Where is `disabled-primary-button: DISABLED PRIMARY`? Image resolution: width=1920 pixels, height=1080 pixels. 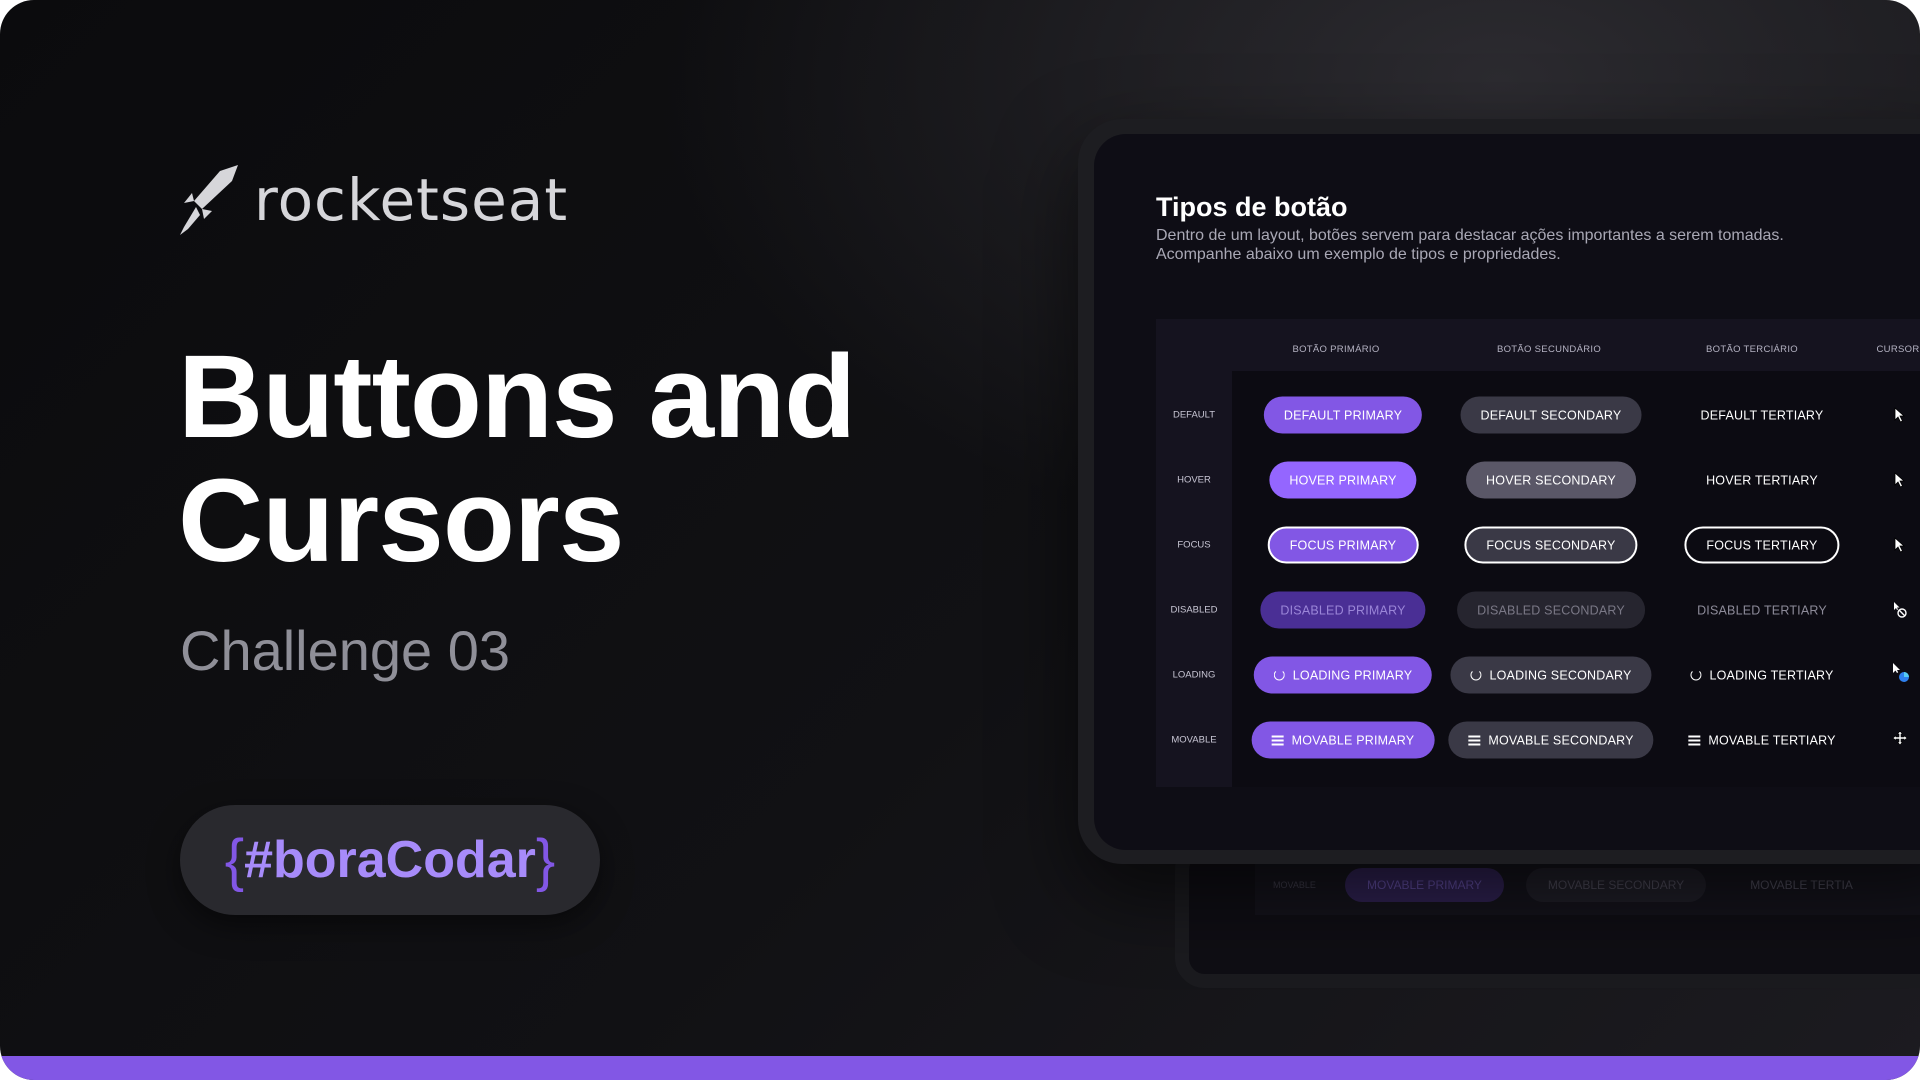
disabled-primary-button: DISABLED PRIMARY is located at coordinates (1343, 610).